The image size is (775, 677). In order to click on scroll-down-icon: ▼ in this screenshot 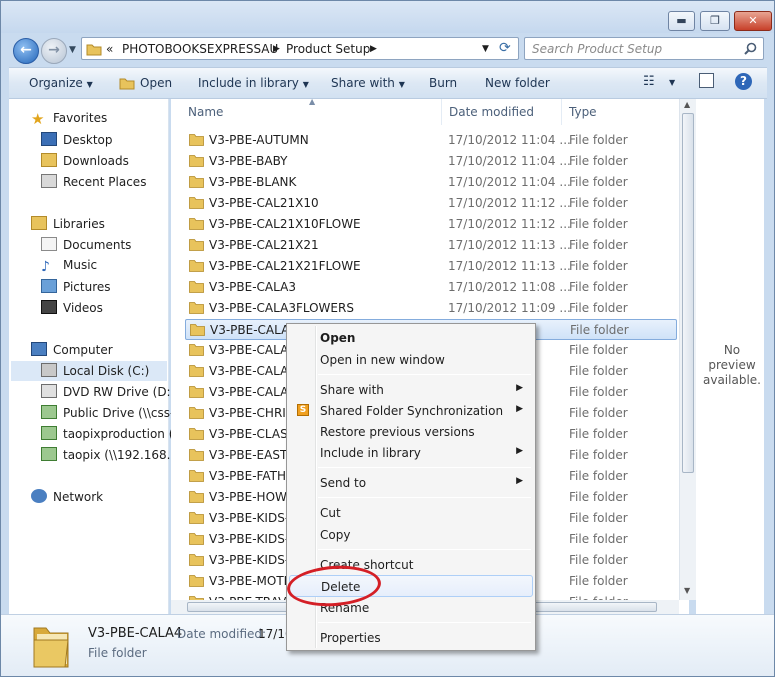, I will do `click(687, 590)`.